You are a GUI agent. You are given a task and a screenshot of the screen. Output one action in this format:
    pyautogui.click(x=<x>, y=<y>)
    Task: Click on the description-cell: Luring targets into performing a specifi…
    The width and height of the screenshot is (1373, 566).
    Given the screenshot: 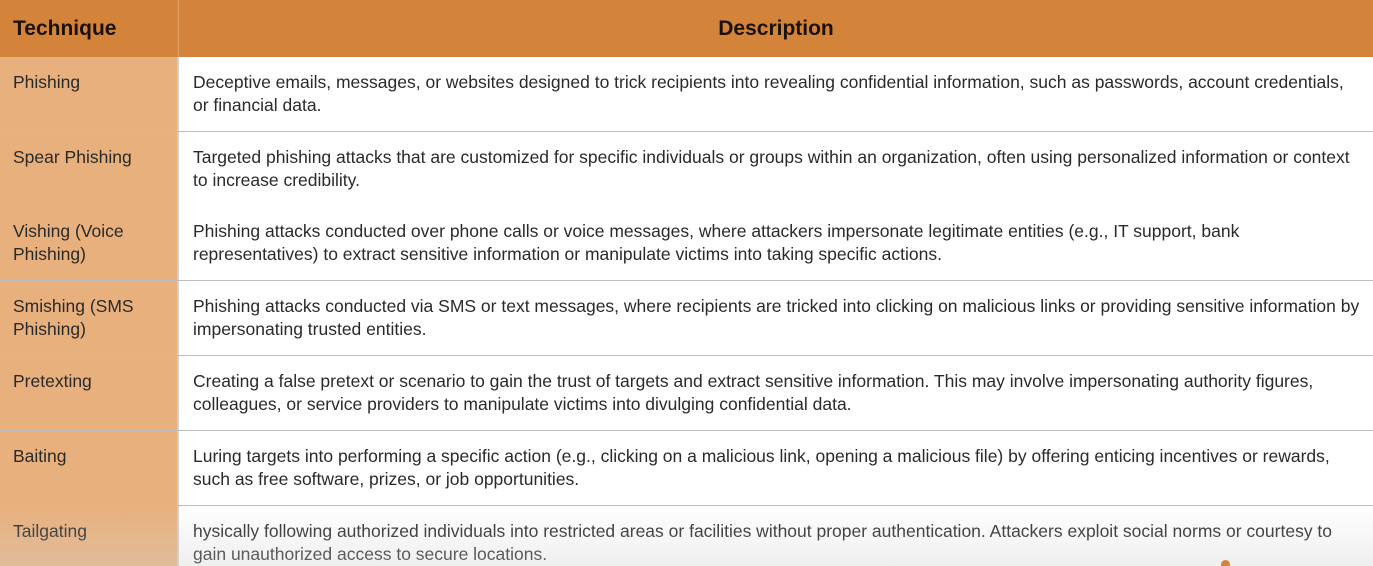 What is the action you would take?
    pyautogui.click(x=776, y=468)
    